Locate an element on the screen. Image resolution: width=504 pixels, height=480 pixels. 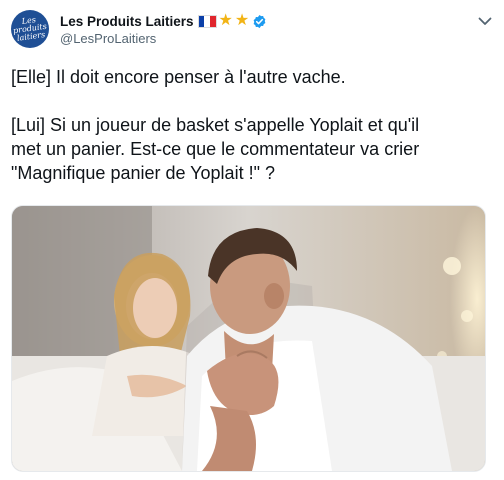
verified-icon is located at coordinates (259, 21).